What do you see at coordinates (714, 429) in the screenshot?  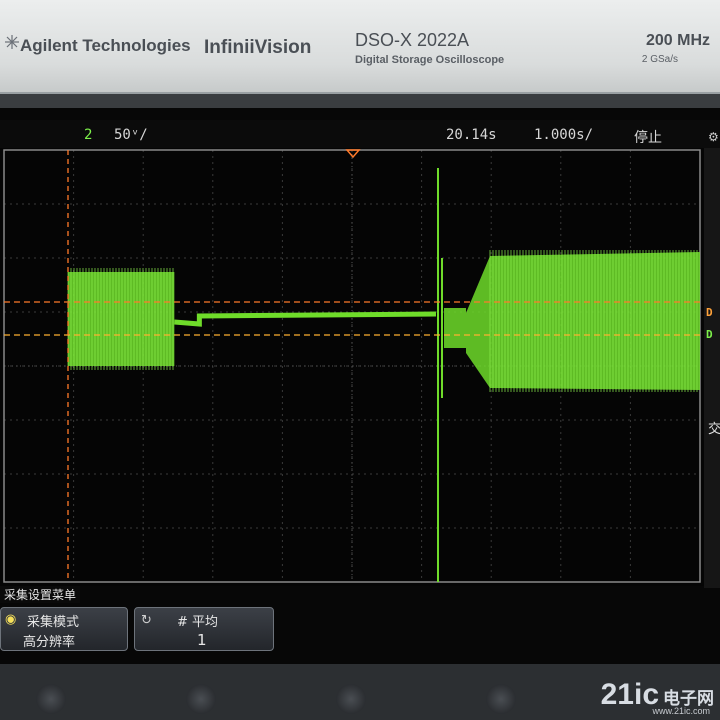 I see `right-panel-text: 交` at bounding box center [714, 429].